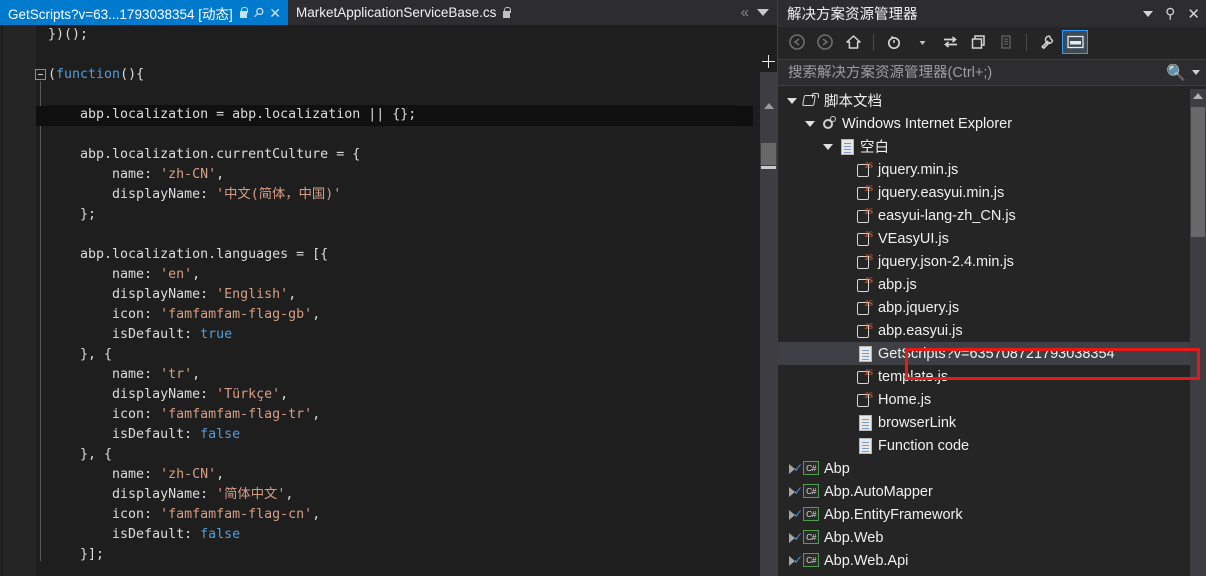 The image size is (1206, 576). What do you see at coordinates (1047, 42) in the screenshot?
I see `properties-wrench-icon` at bounding box center [1047, 42].